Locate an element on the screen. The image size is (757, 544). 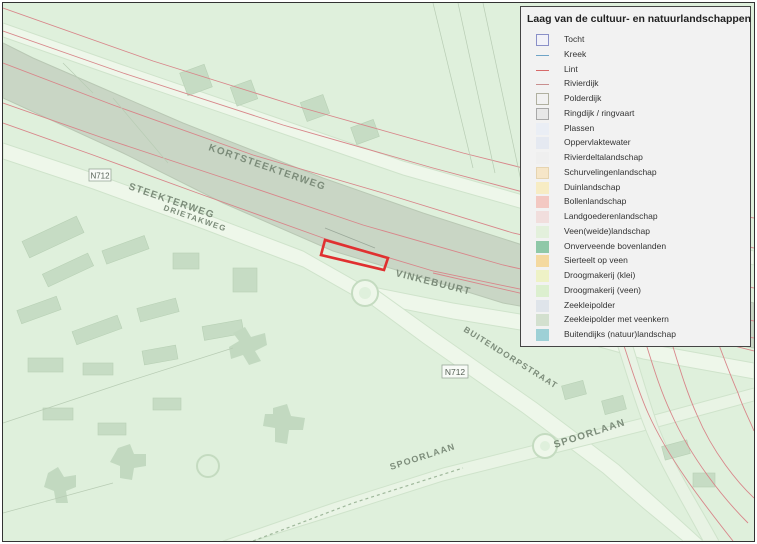
legend-label: Rivierdeltalandschap is located at coordinates (603, 157).